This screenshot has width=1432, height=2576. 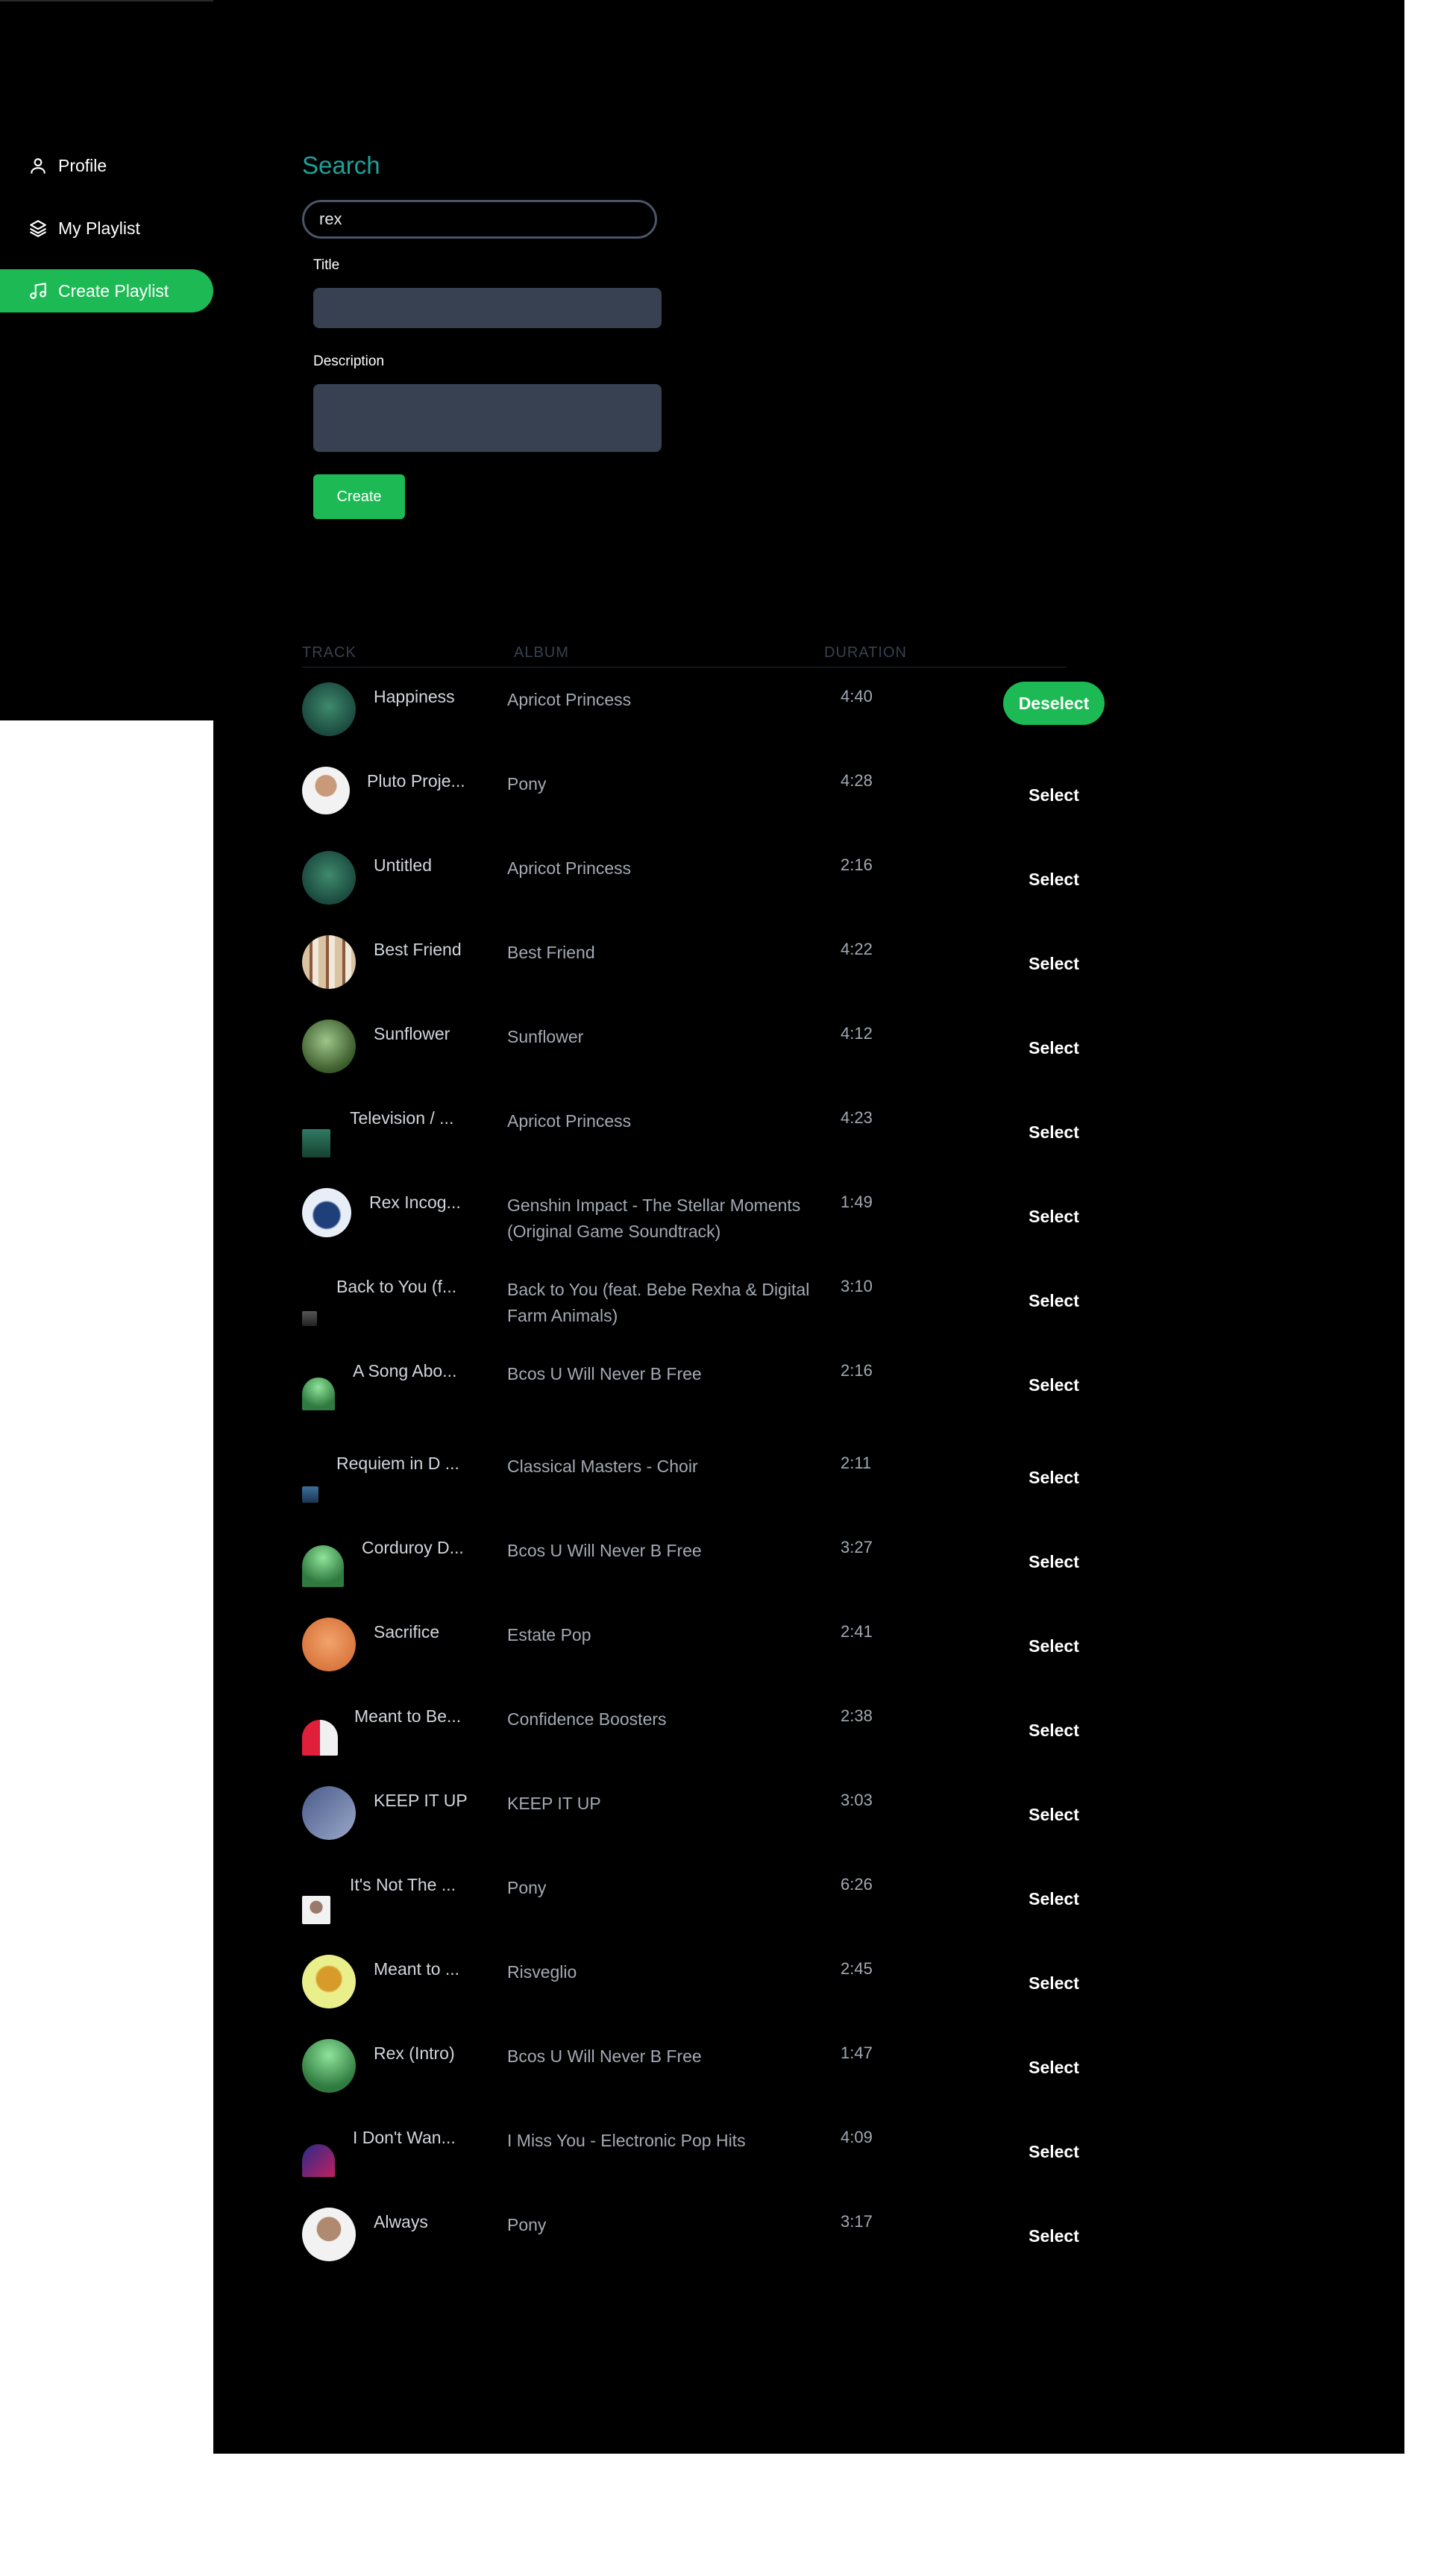 What do you see at coordinates (106, 229) in the screenshot?
I see `sidebar-item-my-playlist: My Playlist` at bounding box center [106, 229].